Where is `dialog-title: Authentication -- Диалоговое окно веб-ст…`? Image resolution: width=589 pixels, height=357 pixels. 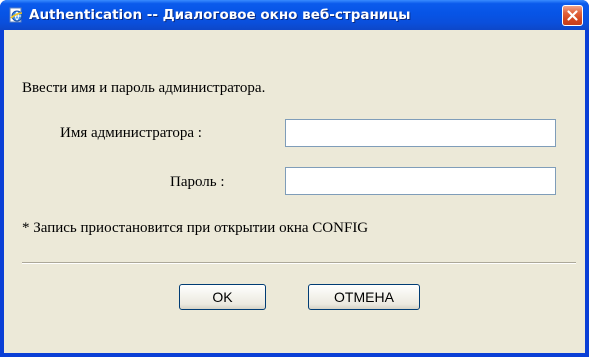
dialog-title: Authentication -- Диалоговое окно веб-ст… is located at coordinates (220, 15).